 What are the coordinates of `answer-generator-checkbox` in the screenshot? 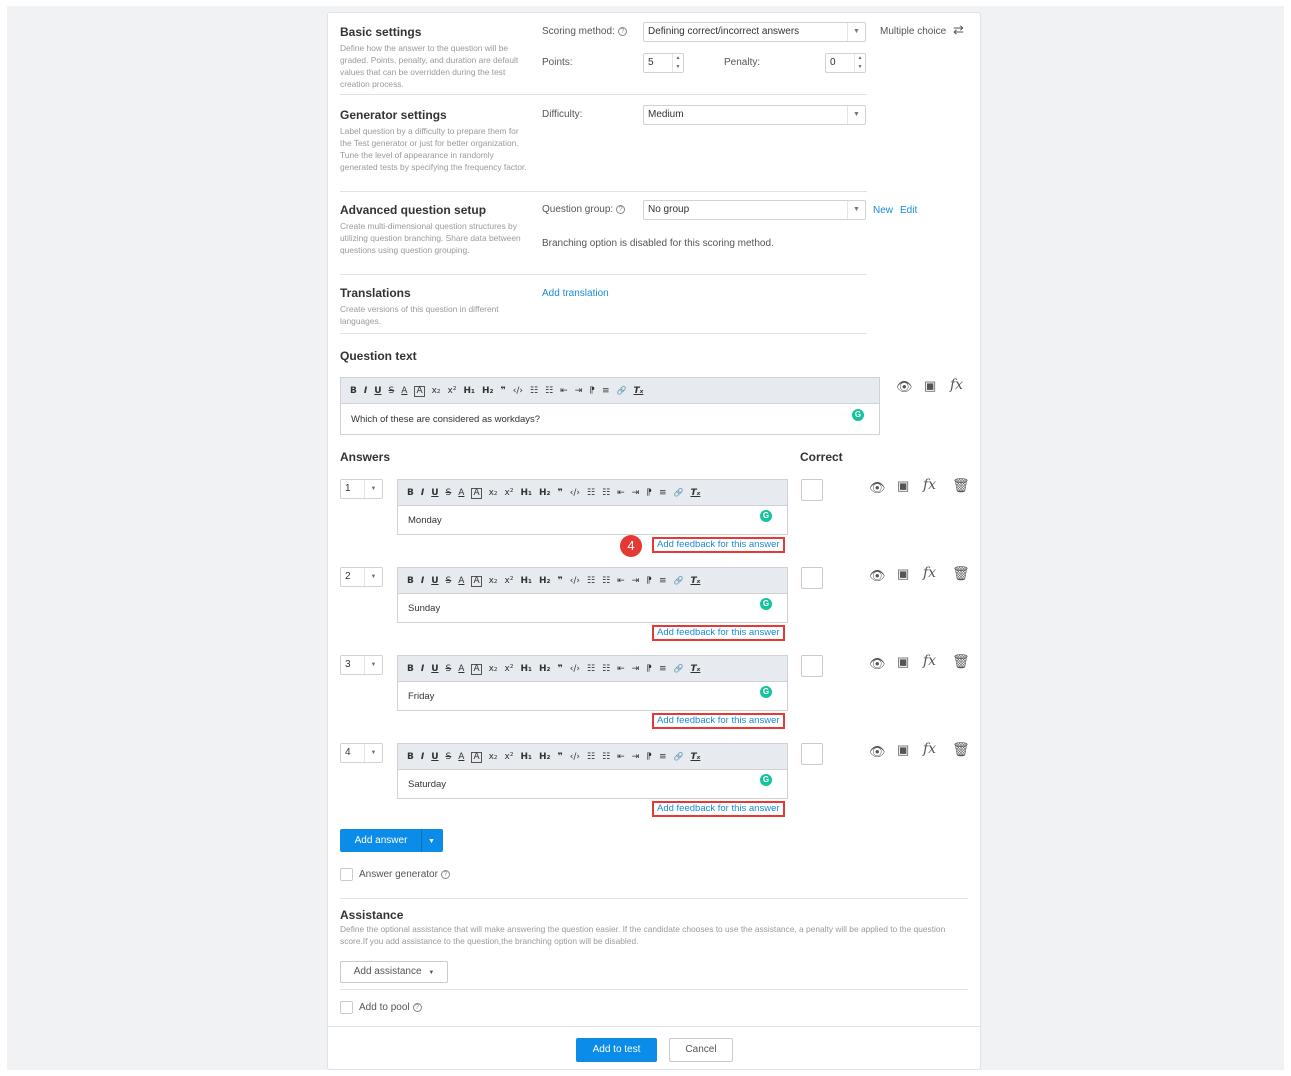 It's located at (346, 874).